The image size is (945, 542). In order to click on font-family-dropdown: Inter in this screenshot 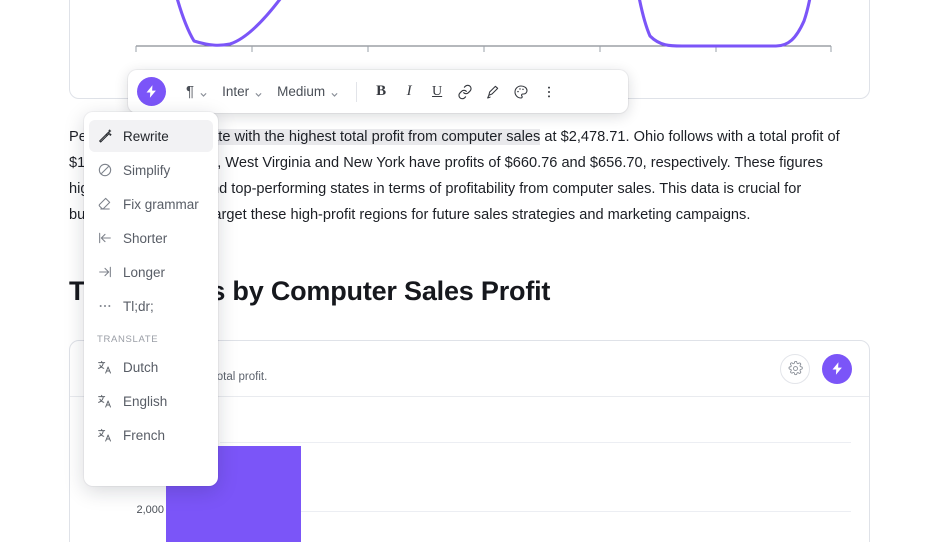, I will do `click(242, 92)`.